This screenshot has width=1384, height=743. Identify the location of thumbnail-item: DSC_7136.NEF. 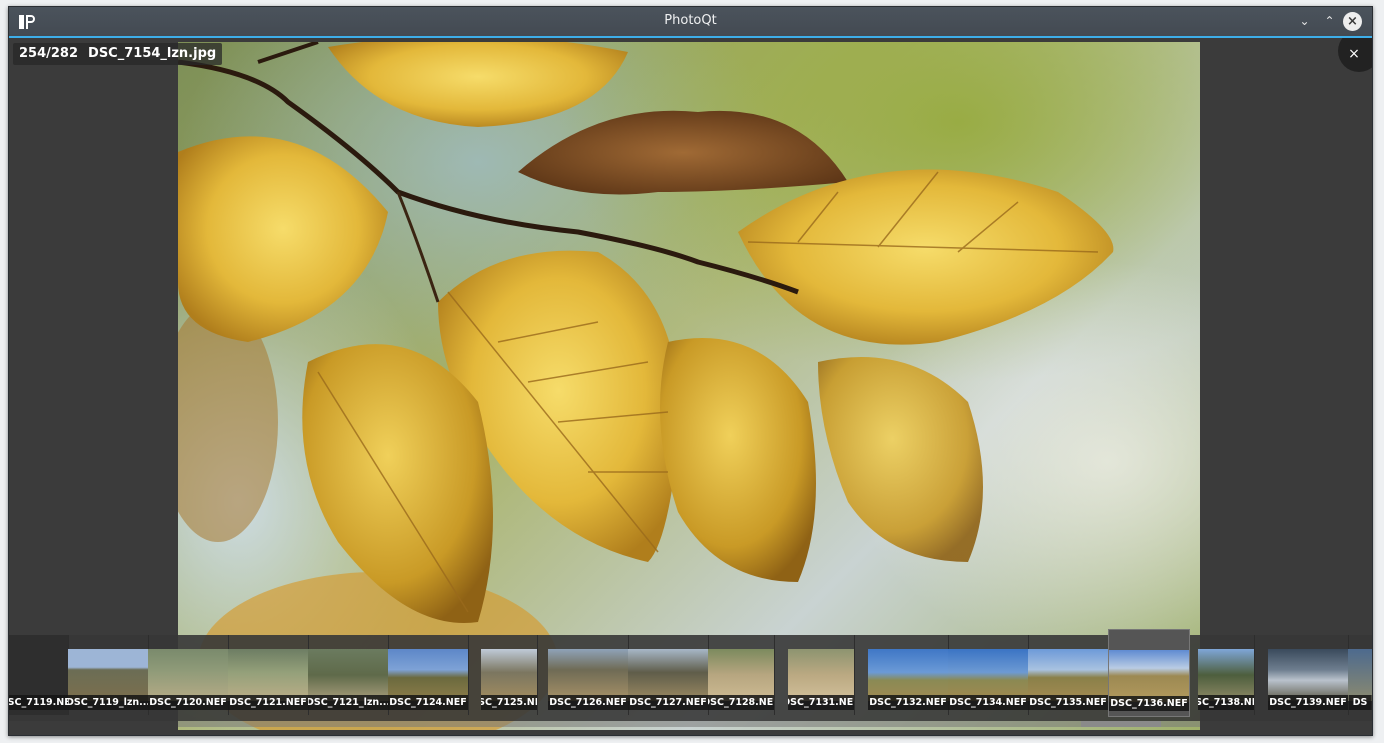
(1149, 673).